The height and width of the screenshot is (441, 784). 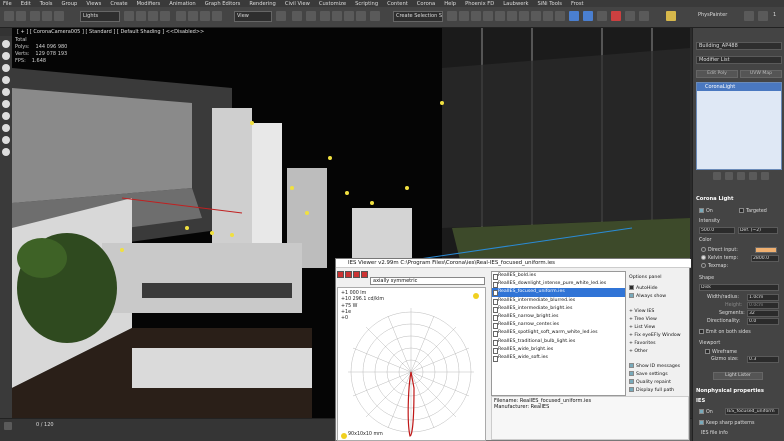 What do you see at coordinates (217, 16) in the screenshot?
I see `place-icon` at bounding box center [217, 16].